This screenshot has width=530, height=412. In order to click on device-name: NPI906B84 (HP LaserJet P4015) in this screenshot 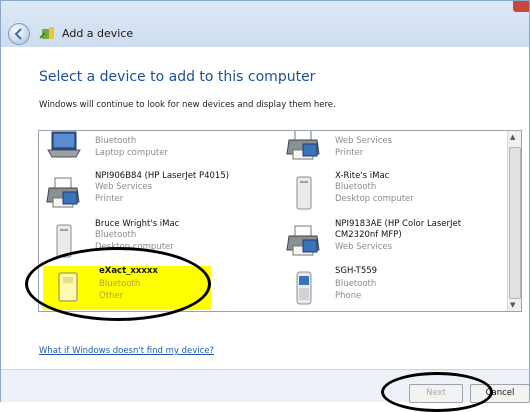, I will do `click(162, 176)`.